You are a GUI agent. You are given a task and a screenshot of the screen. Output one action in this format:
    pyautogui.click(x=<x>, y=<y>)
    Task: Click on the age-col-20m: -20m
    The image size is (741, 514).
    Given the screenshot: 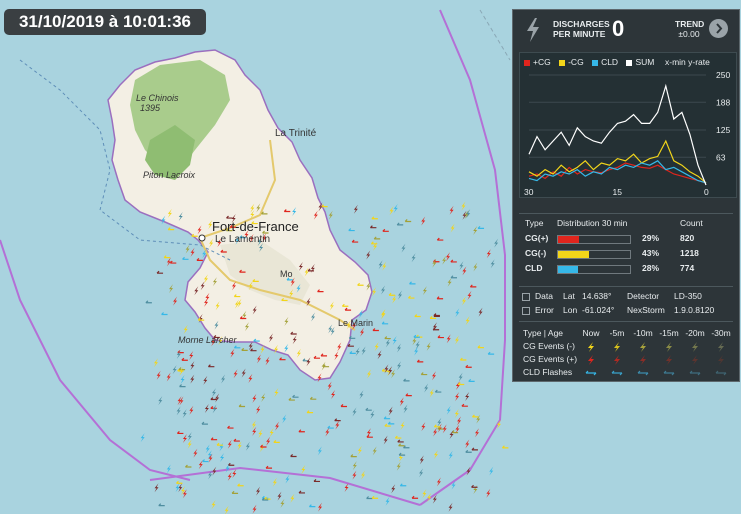 What is the action you would take?
    pyautogui.click(x=695, y=333)
    